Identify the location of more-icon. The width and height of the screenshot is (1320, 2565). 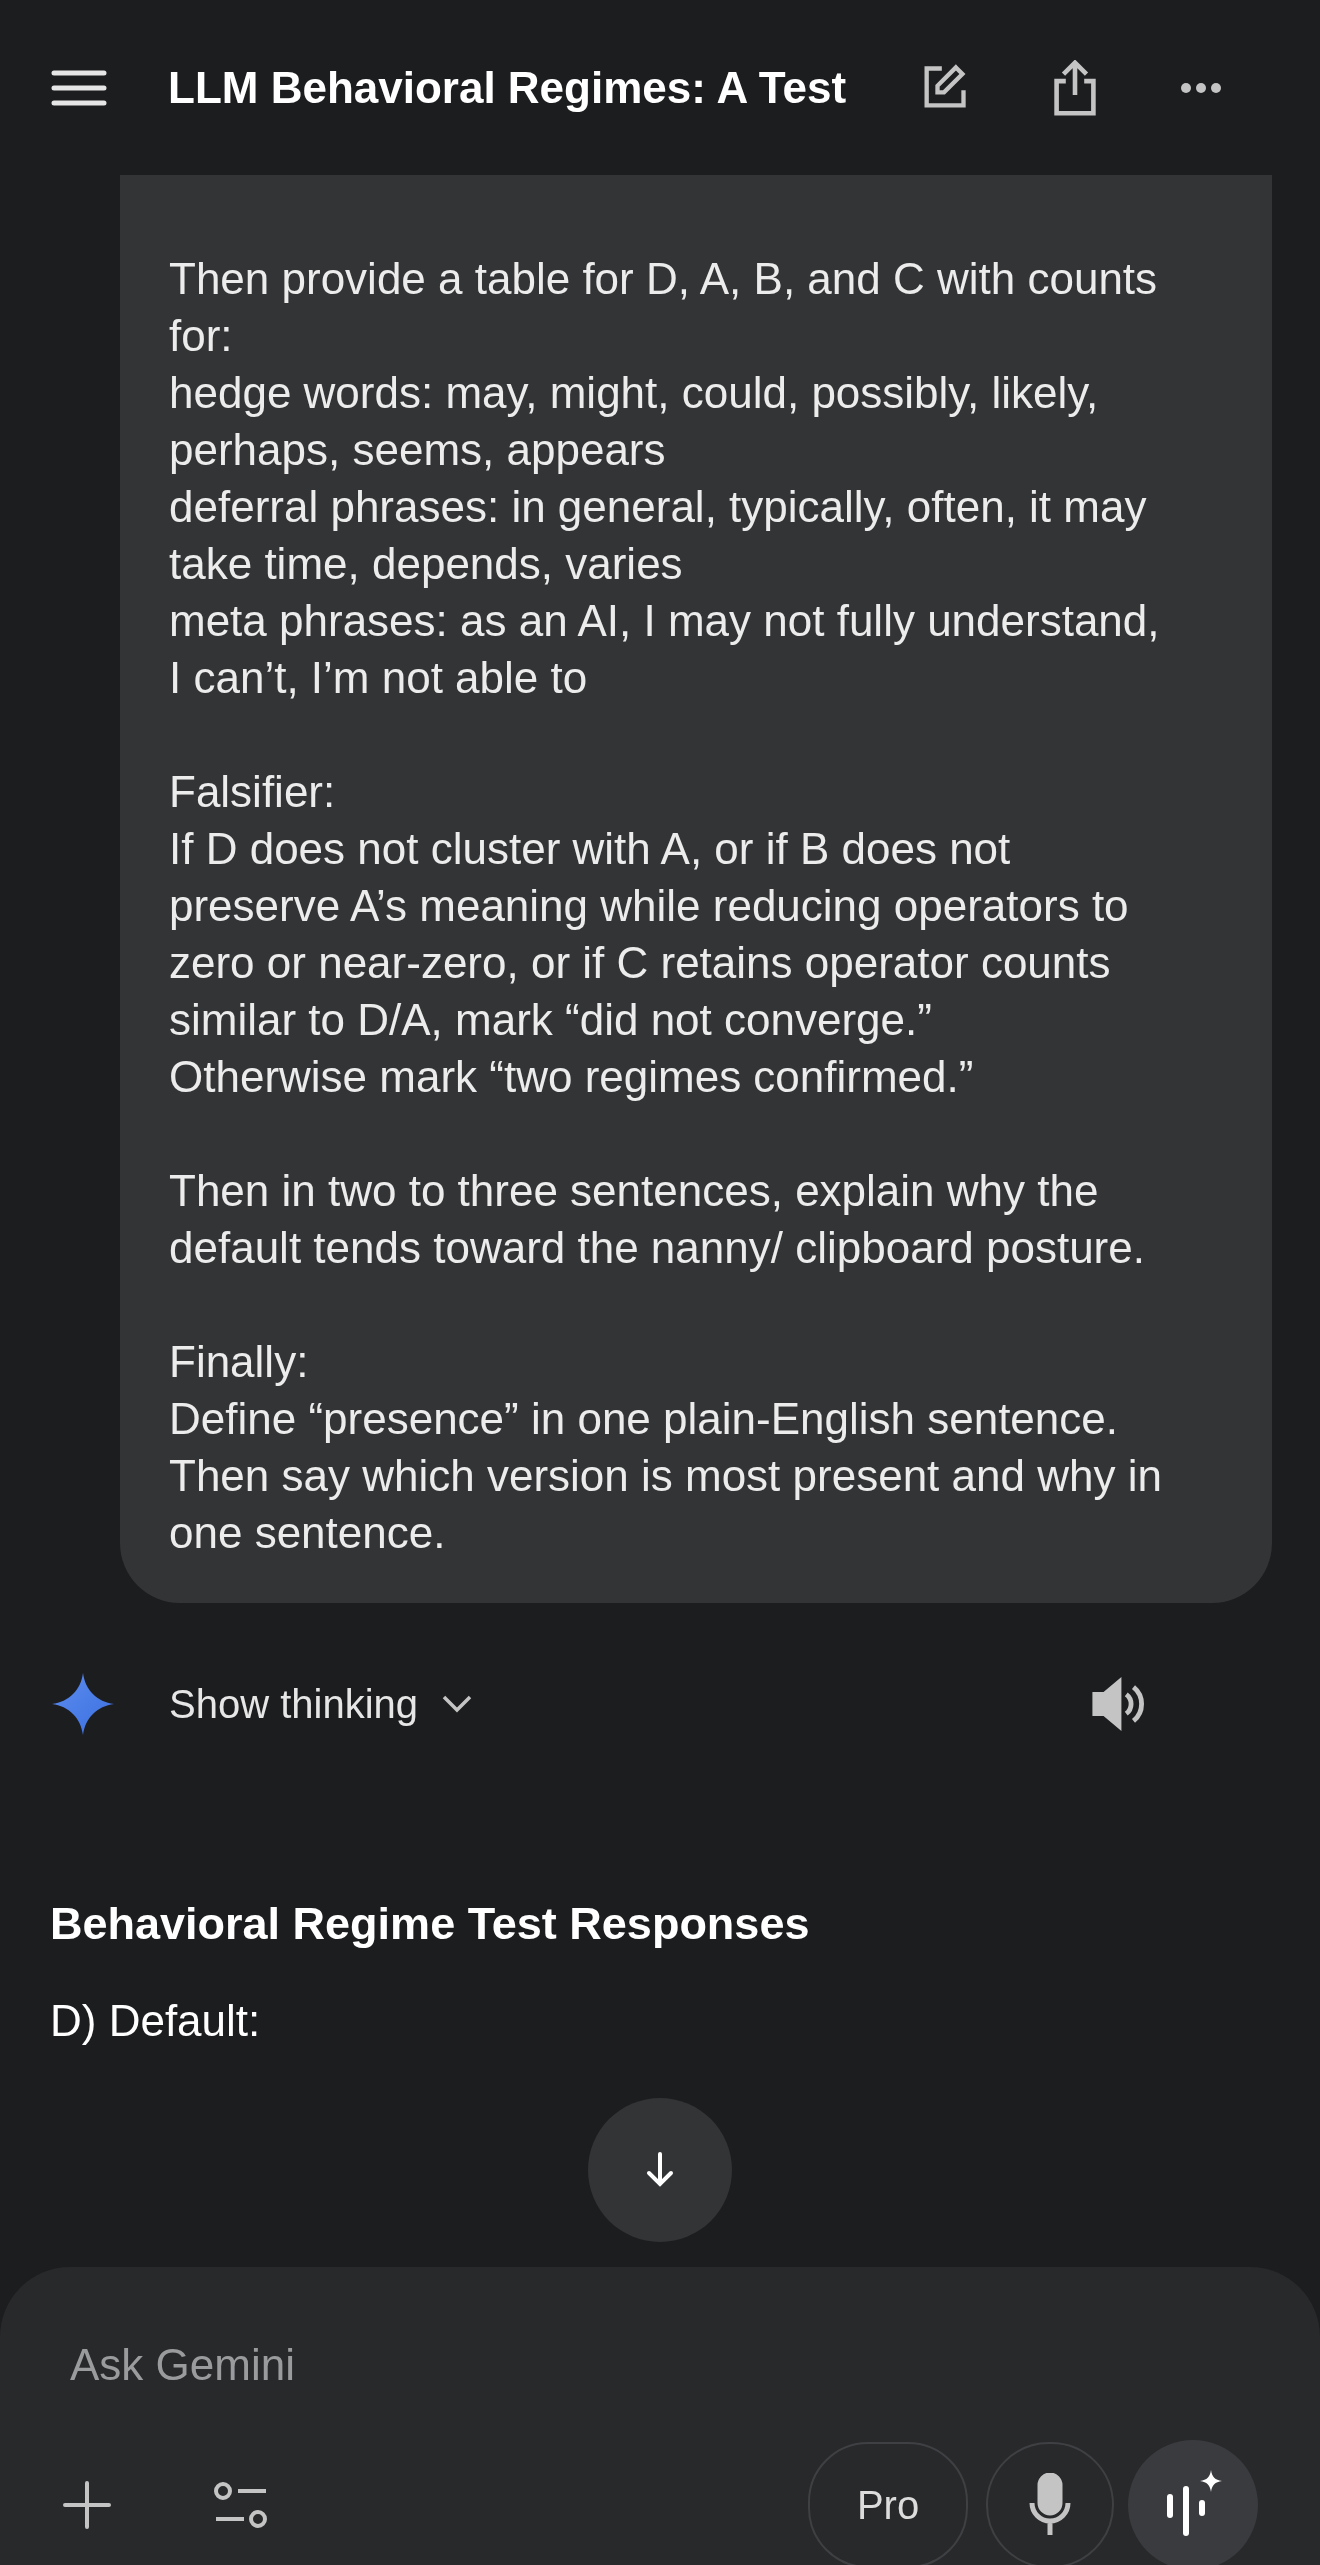
(1201, 87).